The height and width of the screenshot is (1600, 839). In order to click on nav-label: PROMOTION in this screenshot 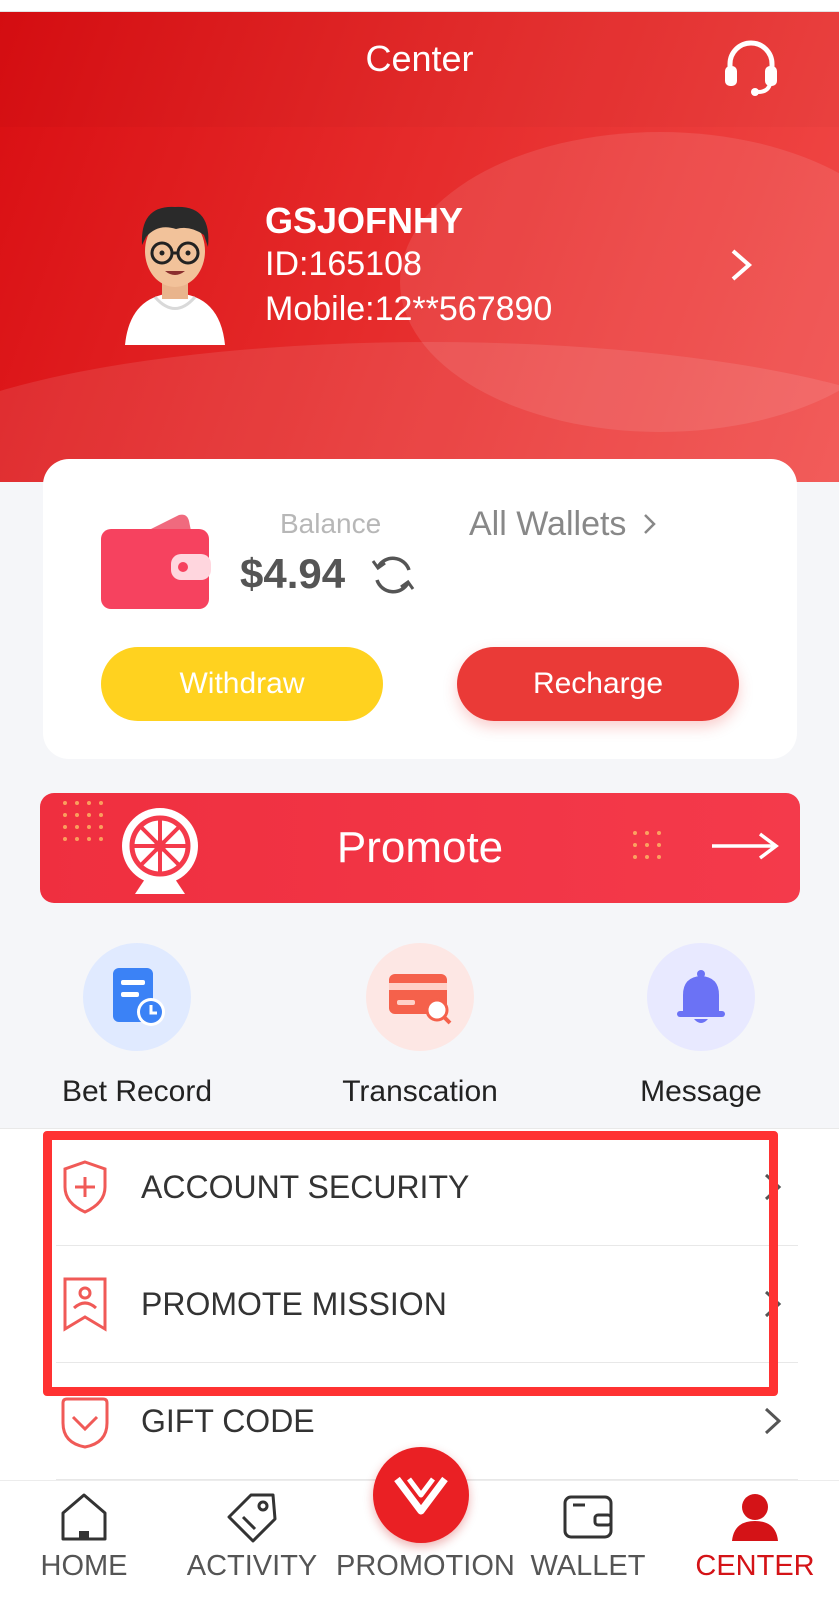, I will do `click(425, 1566)`.